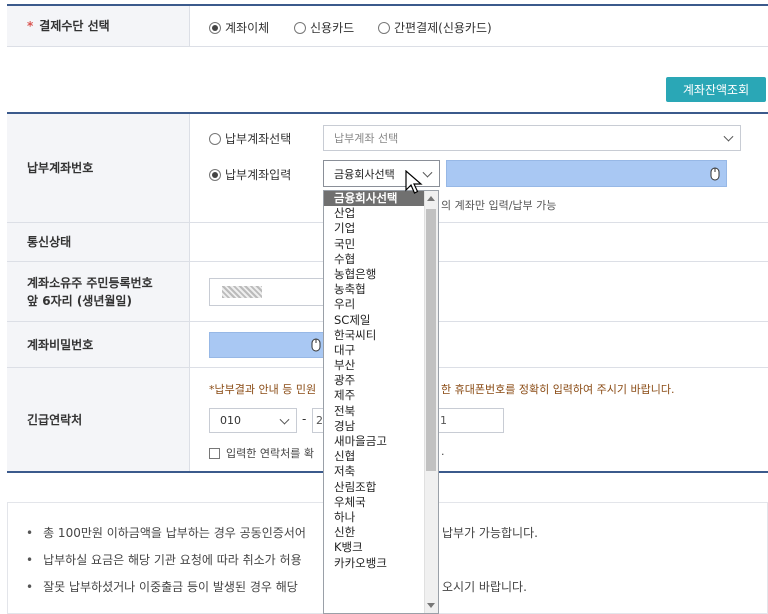  I want to click on bank-option: 수협, so click(381, 259).